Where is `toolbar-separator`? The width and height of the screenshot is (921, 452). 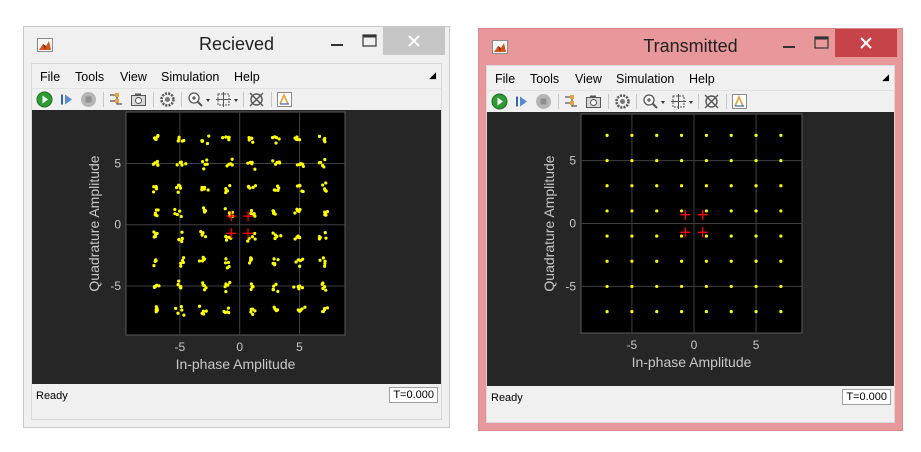
toolbar-separator is located at coordinates (181, 99).